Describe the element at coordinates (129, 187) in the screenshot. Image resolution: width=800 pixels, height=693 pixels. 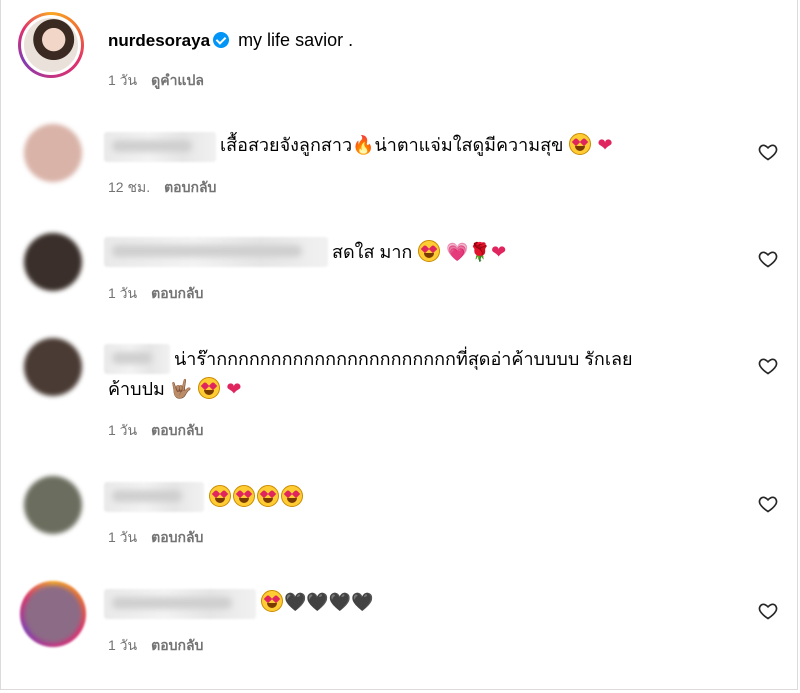
I see `comment-time: 12 ชม.` at that location.